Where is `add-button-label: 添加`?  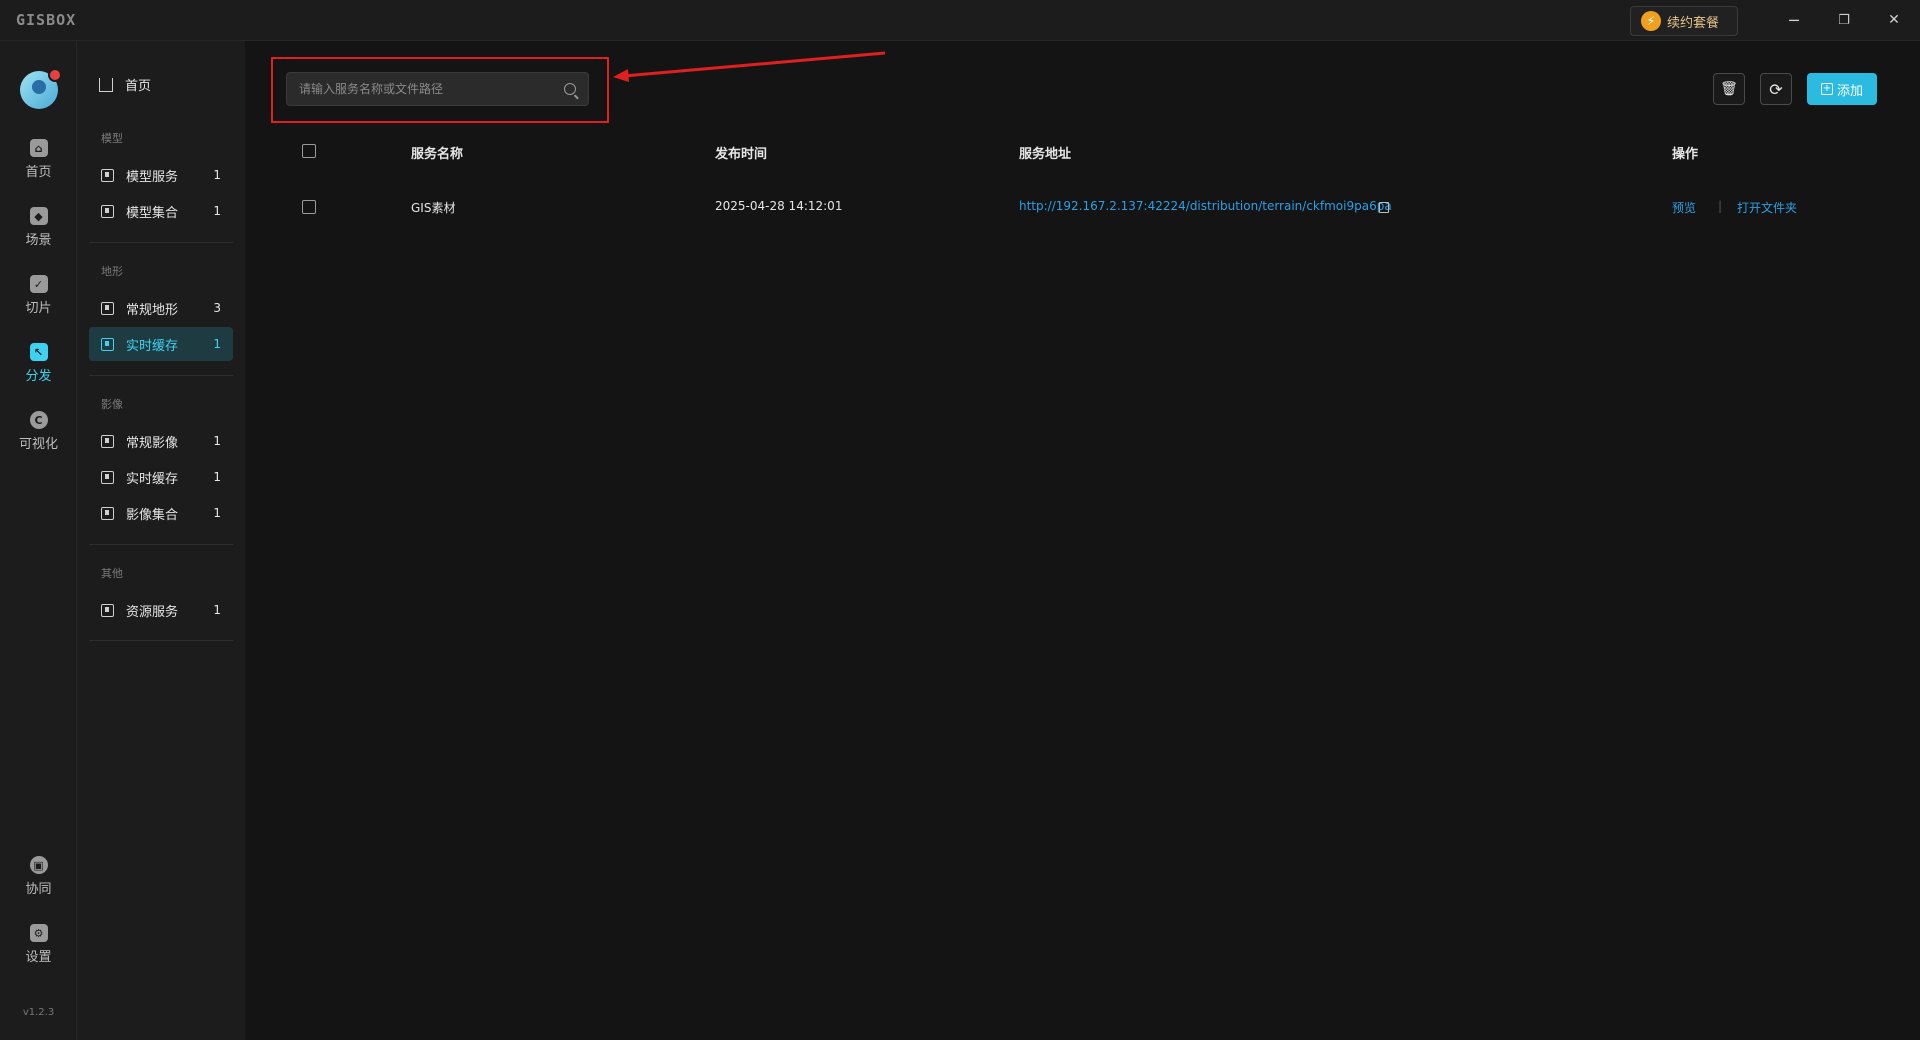
add-button-label: 添加 is located at coordinates (1849, 91).